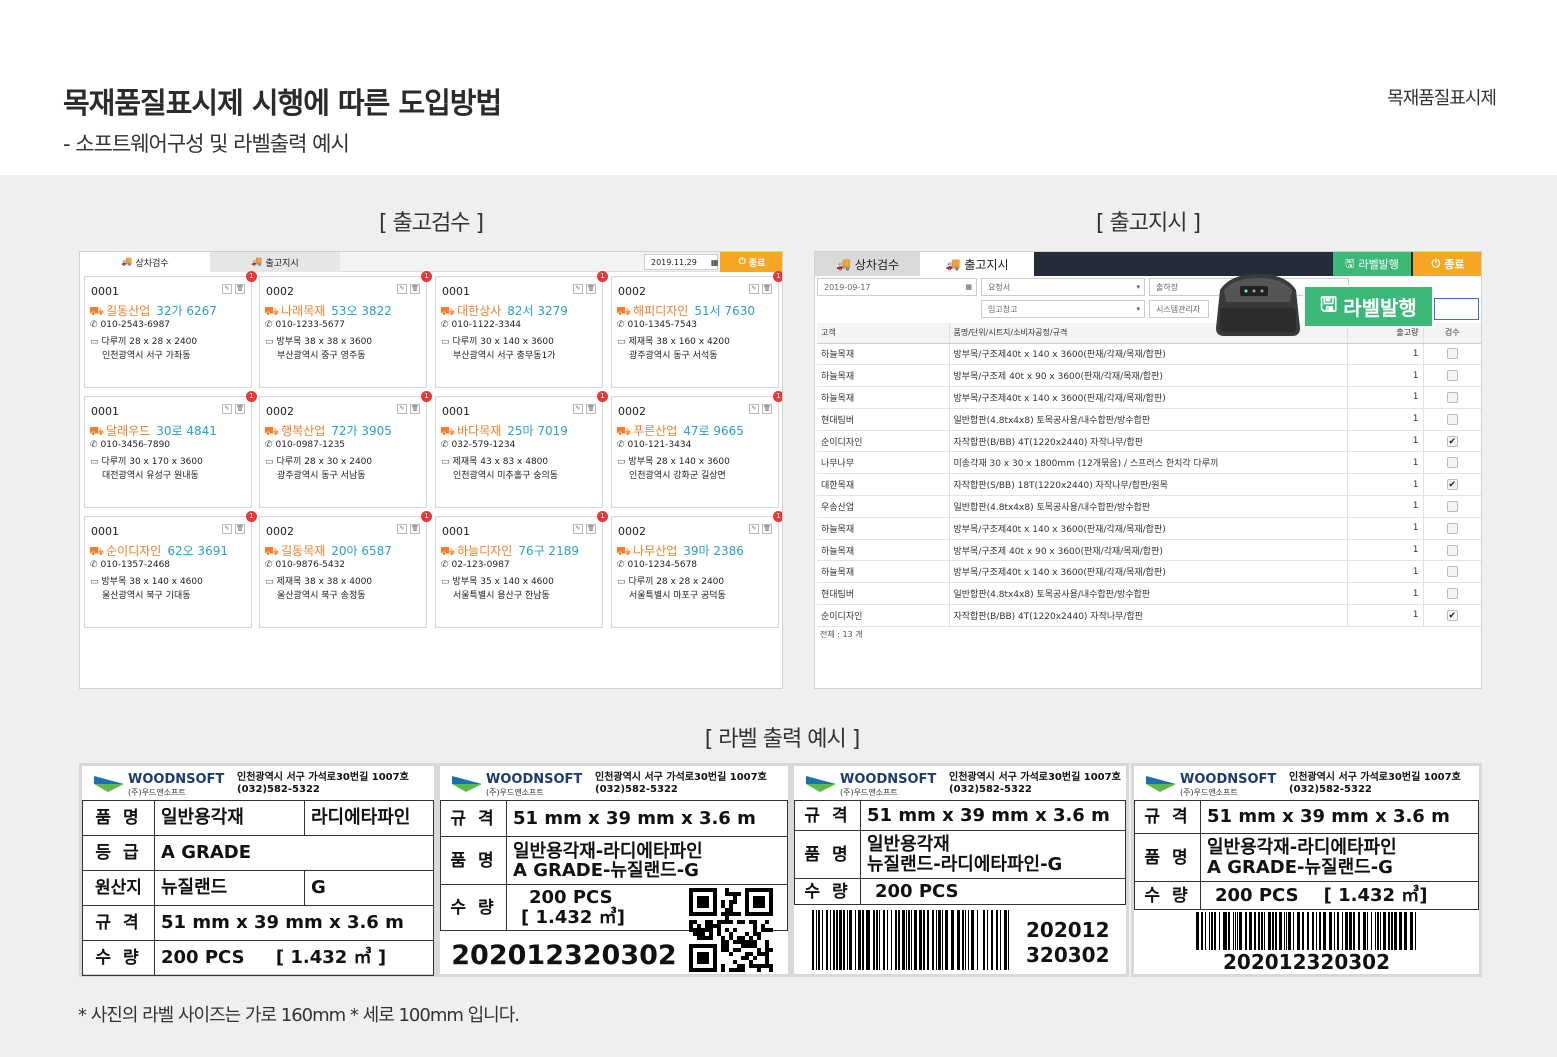  Describe the element at coordinates (883, 463) in the screenshot. I see `cell-customer: 나무나무` at that location.